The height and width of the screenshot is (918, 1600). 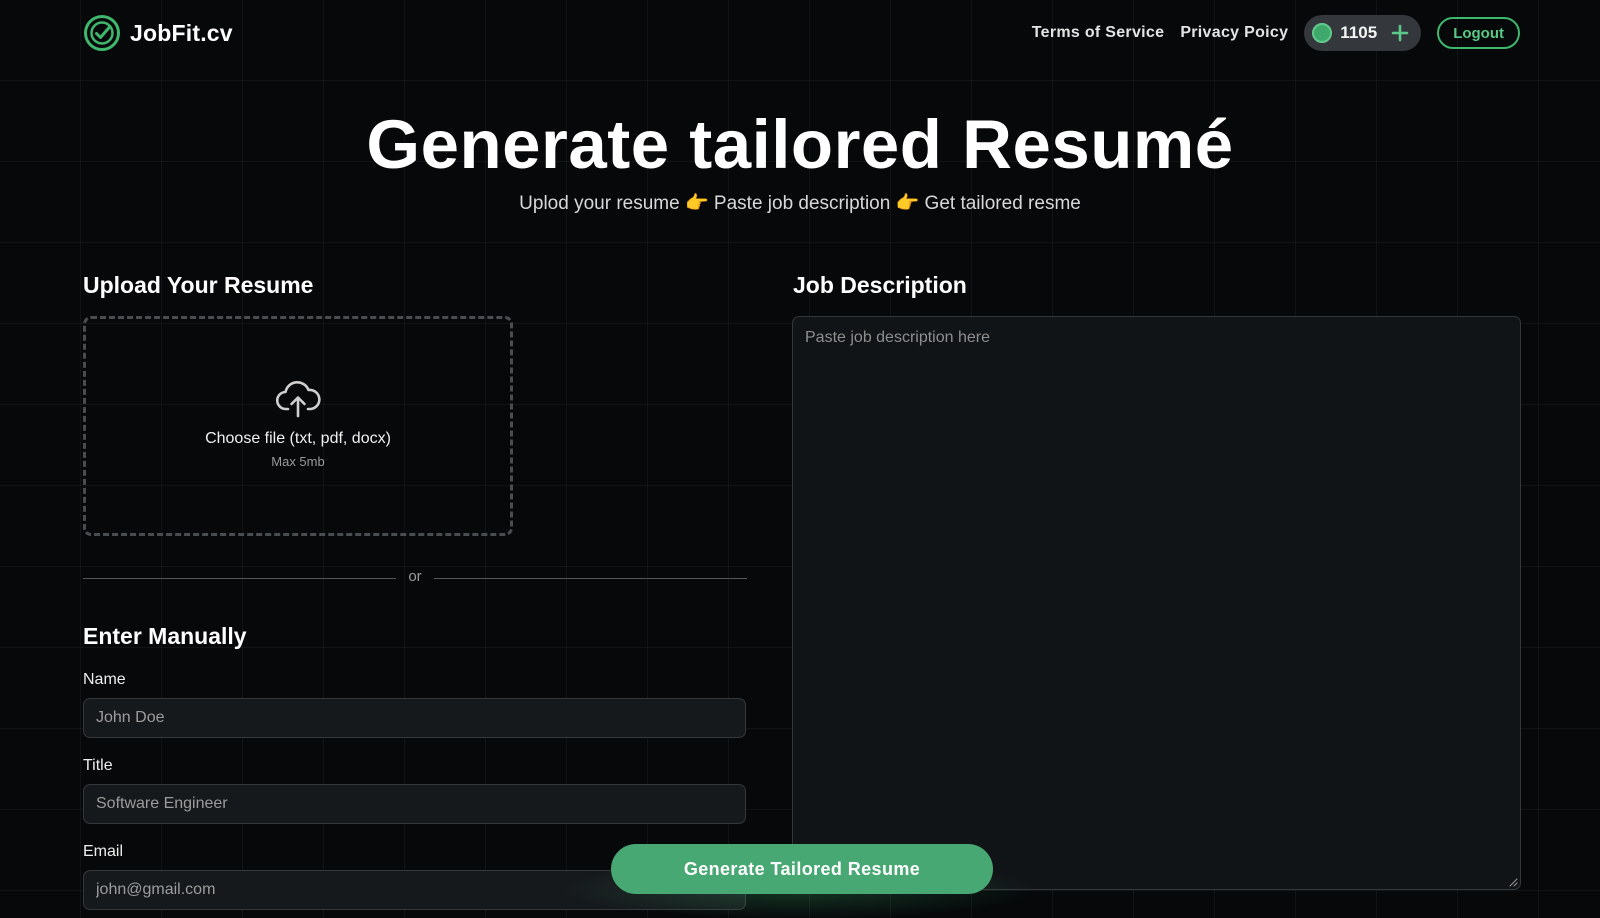 What do you see at coordinates (298, 438) in the screenshot?
I see `choose-file-label: Choose file (txt, pdf, docx)` at bounding box center [298, 438].